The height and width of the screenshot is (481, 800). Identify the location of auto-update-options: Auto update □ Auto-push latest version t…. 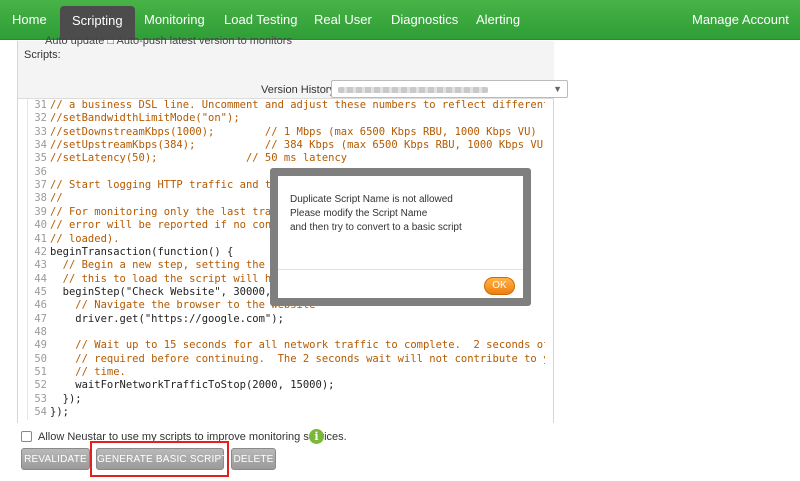
(168, 41).